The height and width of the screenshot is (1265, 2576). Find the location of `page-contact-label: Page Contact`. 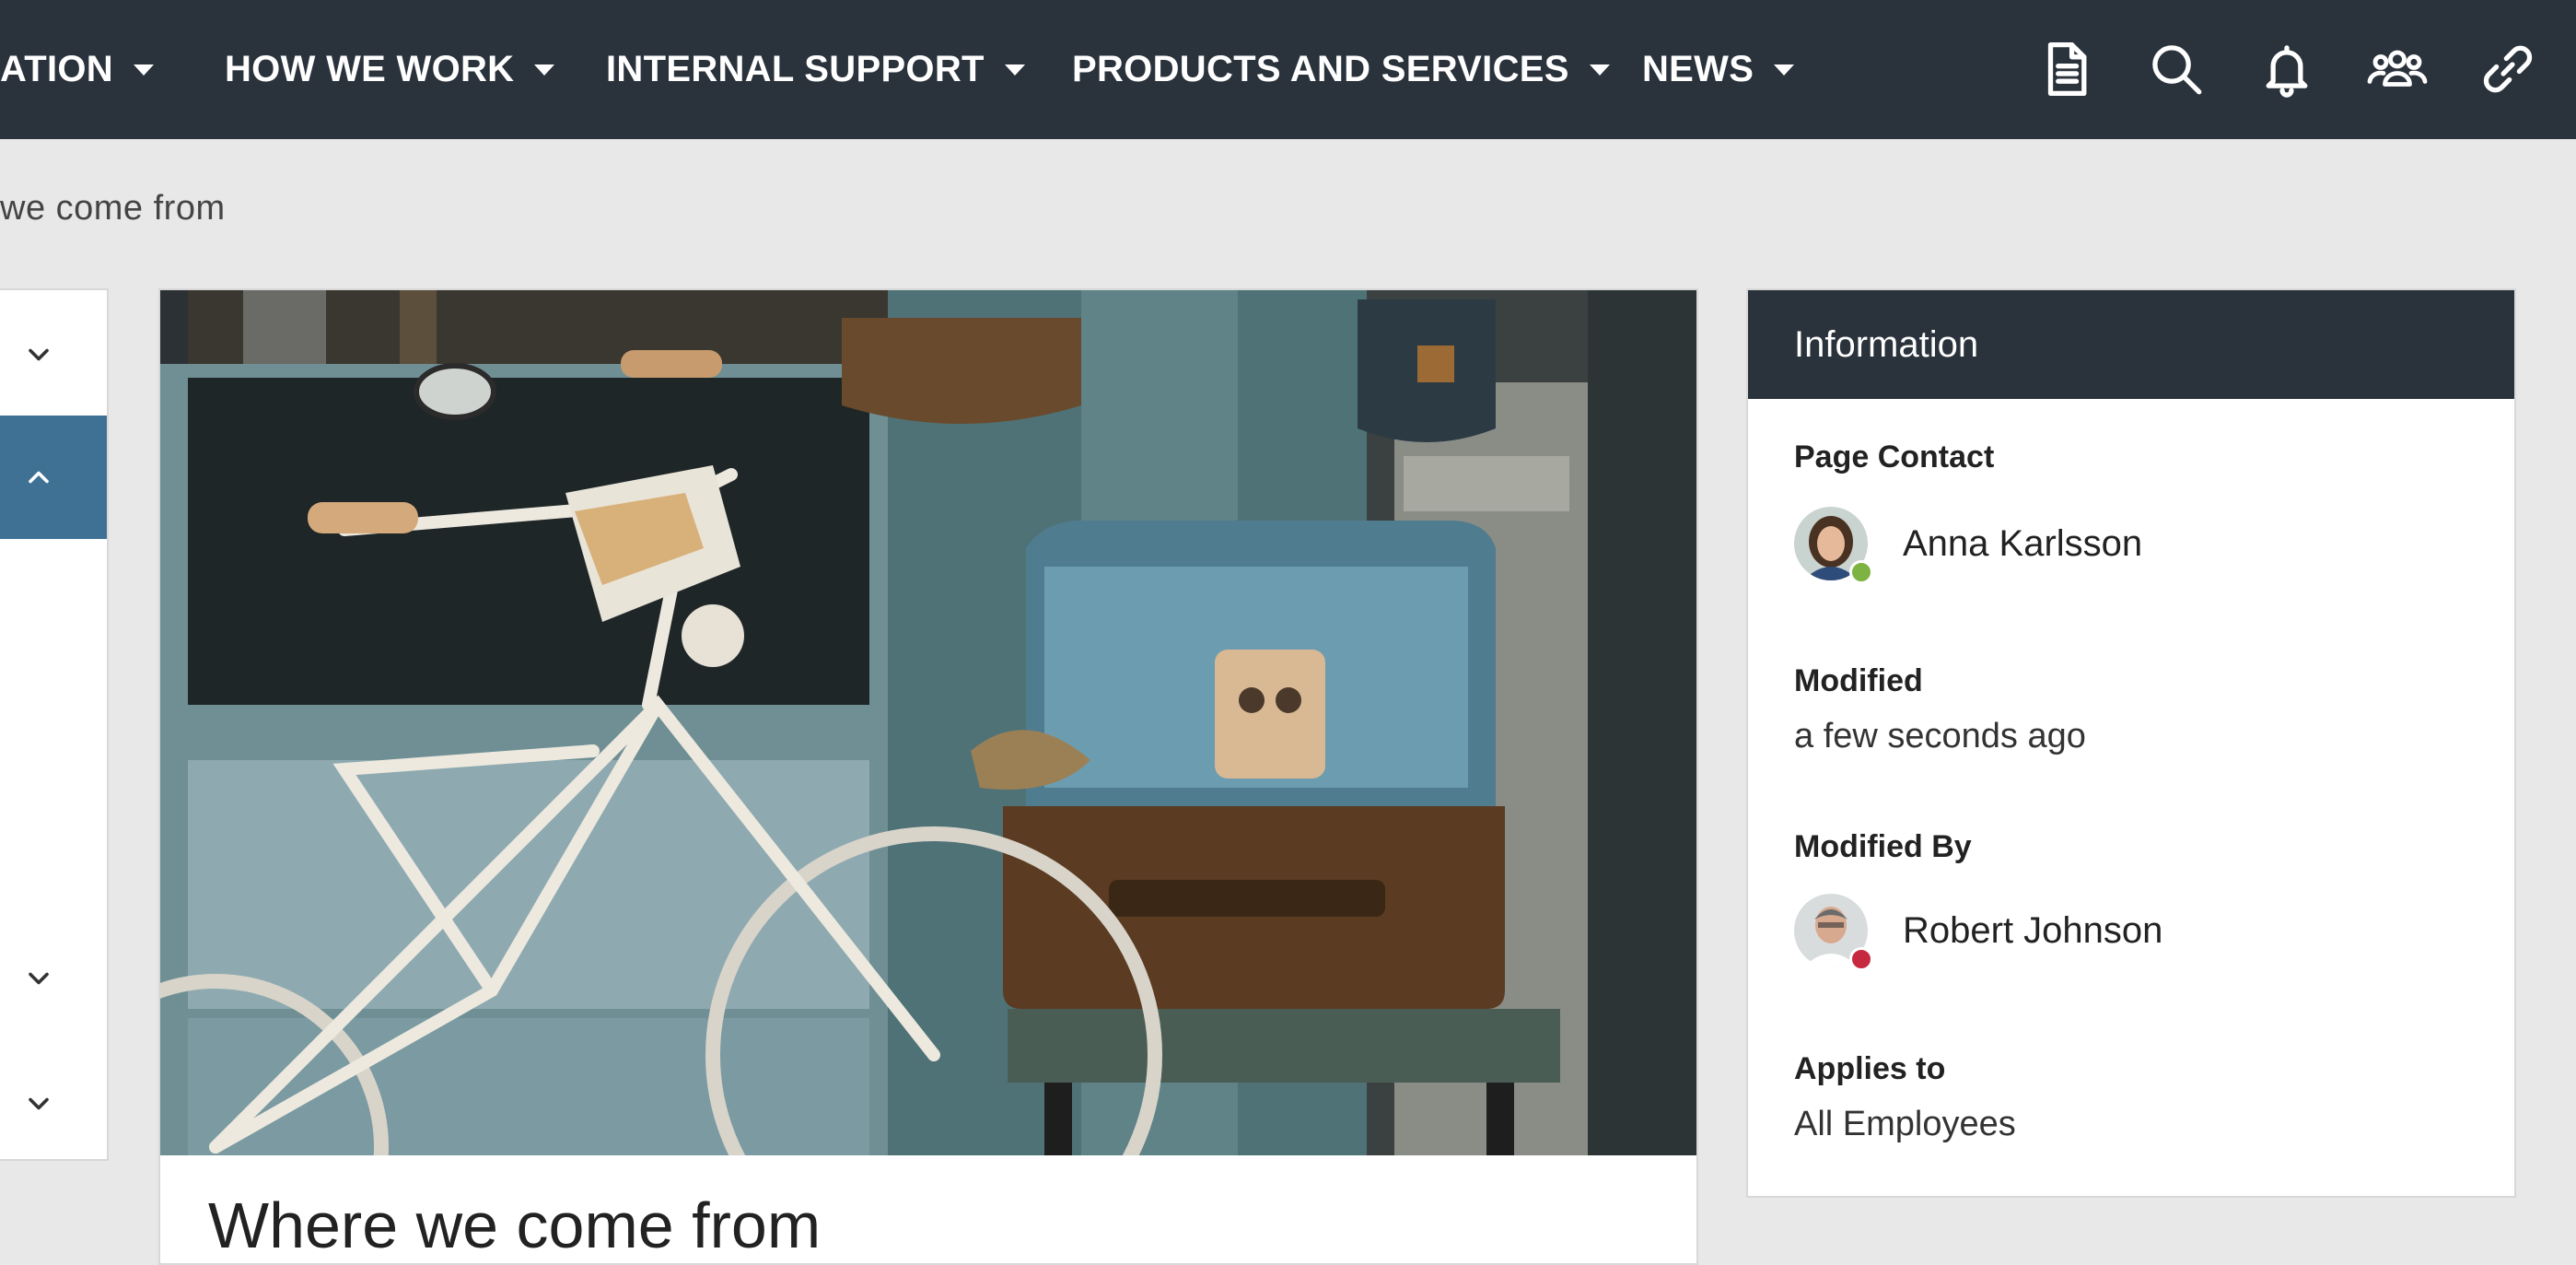

page-contact-label: Page Contact is located at coordinates (1895, 456).